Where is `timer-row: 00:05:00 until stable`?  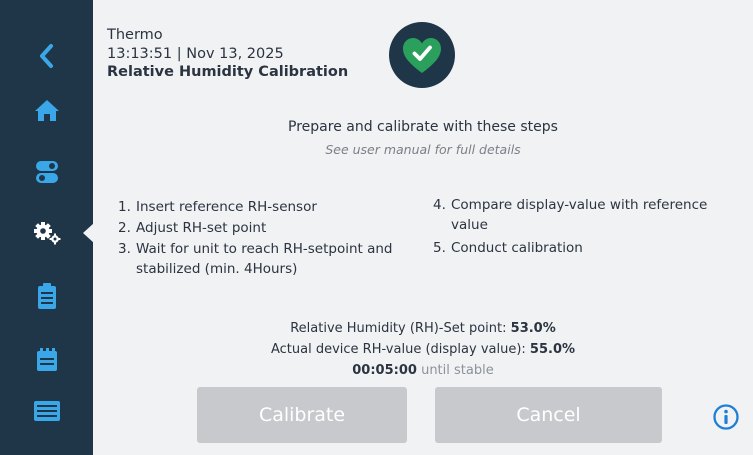 timer-row: 00:05:00 until stable is located at coordinates (423, 370).